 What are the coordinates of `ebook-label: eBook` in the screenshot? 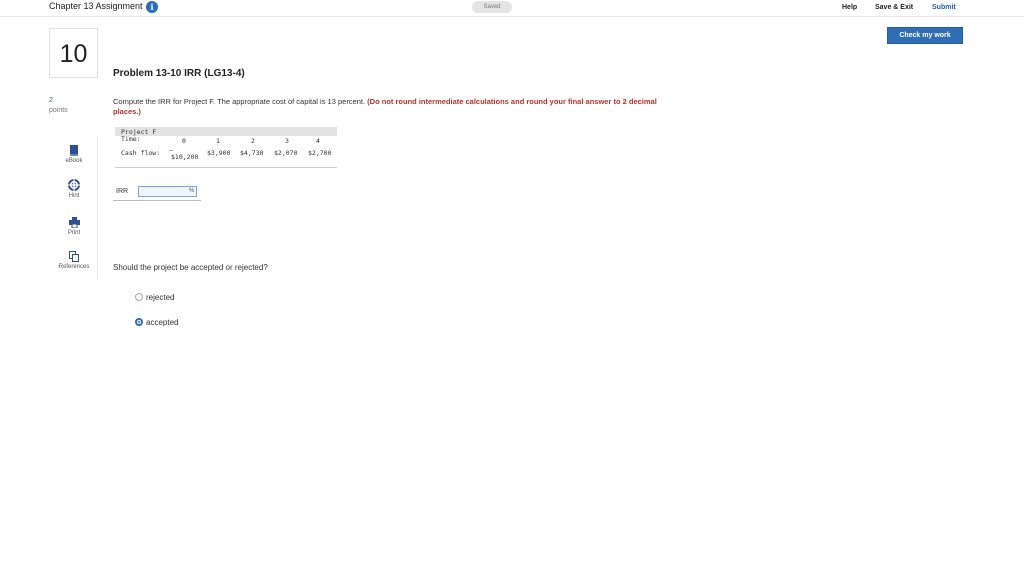 It's located at (74, 161).